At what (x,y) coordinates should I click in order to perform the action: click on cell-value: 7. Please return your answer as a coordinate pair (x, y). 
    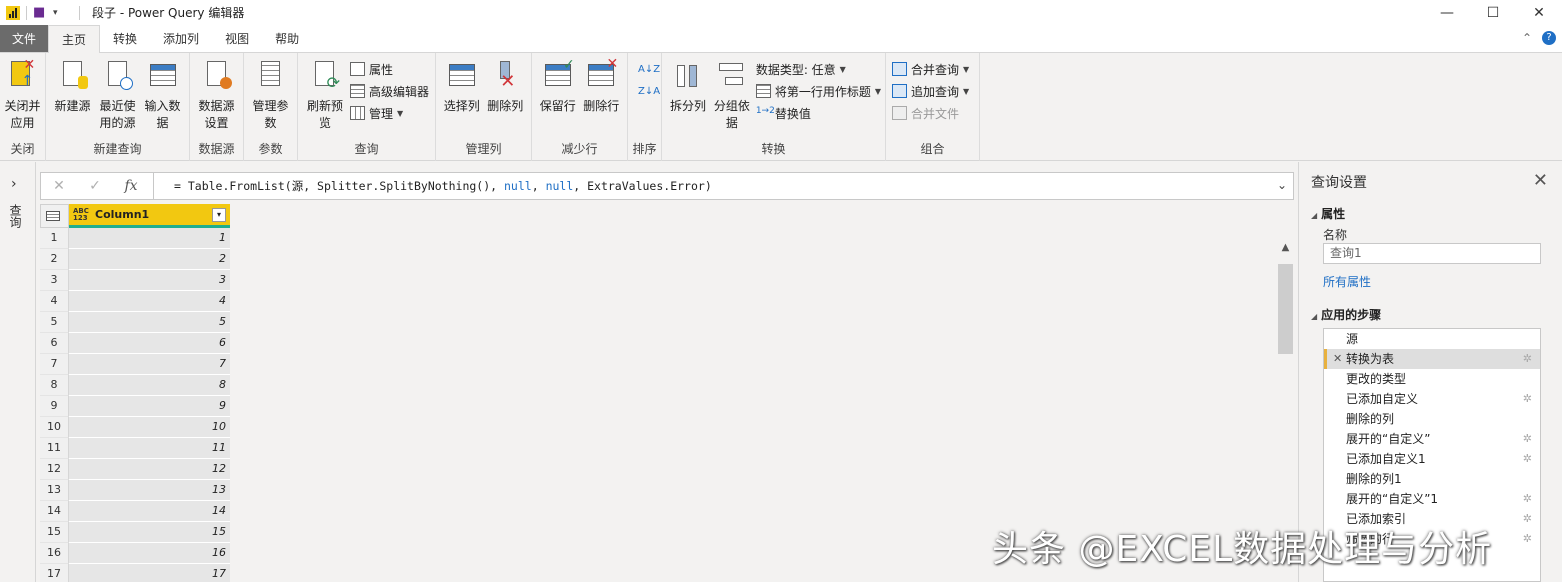
    Looking at the image, I should click on (149, 364).